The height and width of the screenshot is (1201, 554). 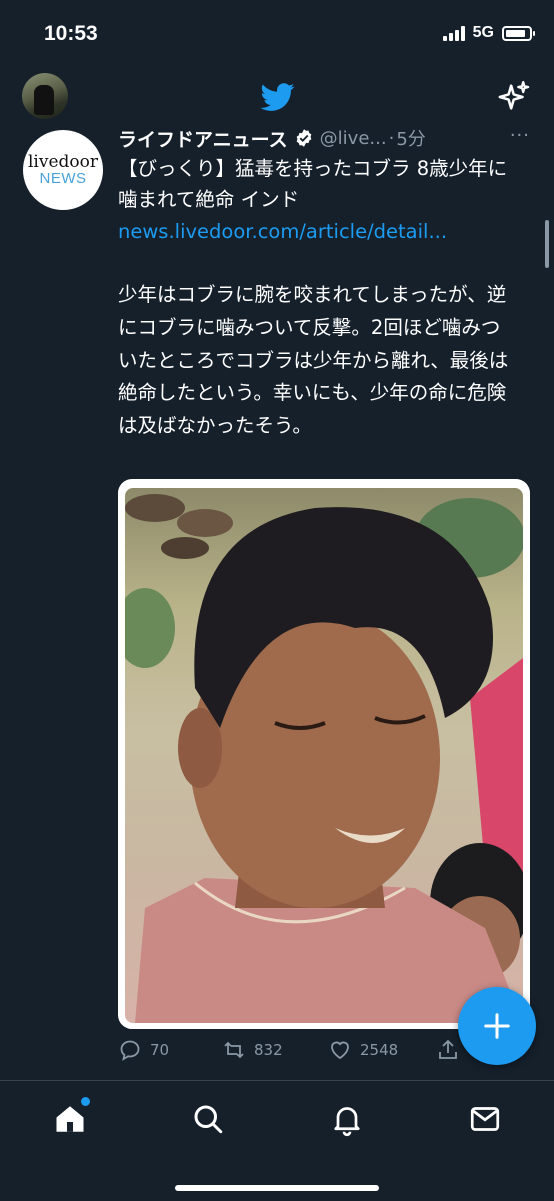 I want to click on sparkle-icon, so click(x=514, y=97).